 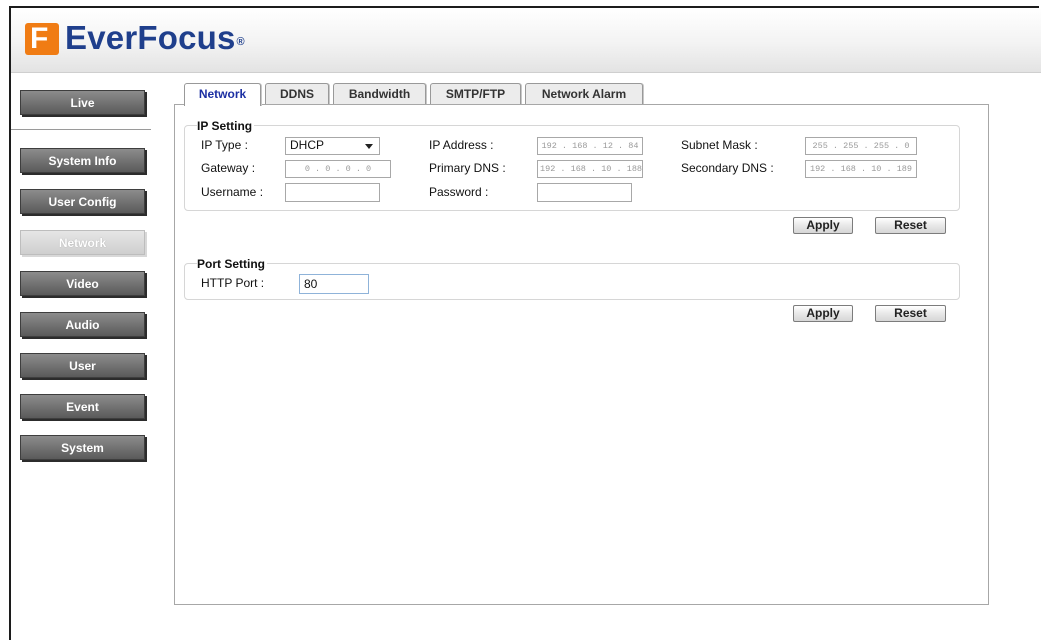 What do you see at coordinates (82, 283) in the screenshot?
I see `sidebar-item-video: Video` at bounding box center [82, 283].